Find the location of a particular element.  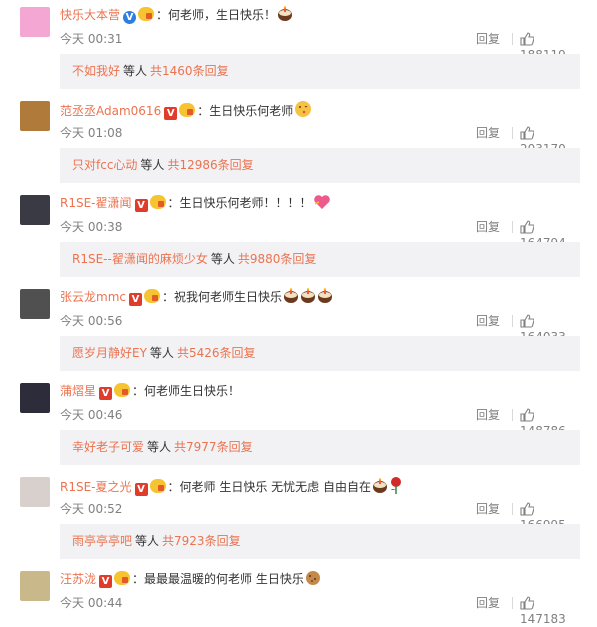

sub-reply-box: 雨亭亭亭吧 等人 共7923条回复 is located at coordinates (320, 541).